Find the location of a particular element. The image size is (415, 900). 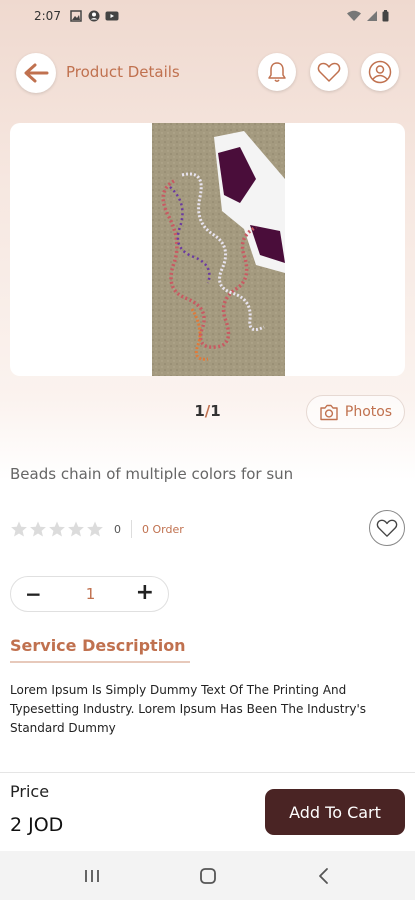

decrease-quantity-button: − is located at coordinates (33, 594).